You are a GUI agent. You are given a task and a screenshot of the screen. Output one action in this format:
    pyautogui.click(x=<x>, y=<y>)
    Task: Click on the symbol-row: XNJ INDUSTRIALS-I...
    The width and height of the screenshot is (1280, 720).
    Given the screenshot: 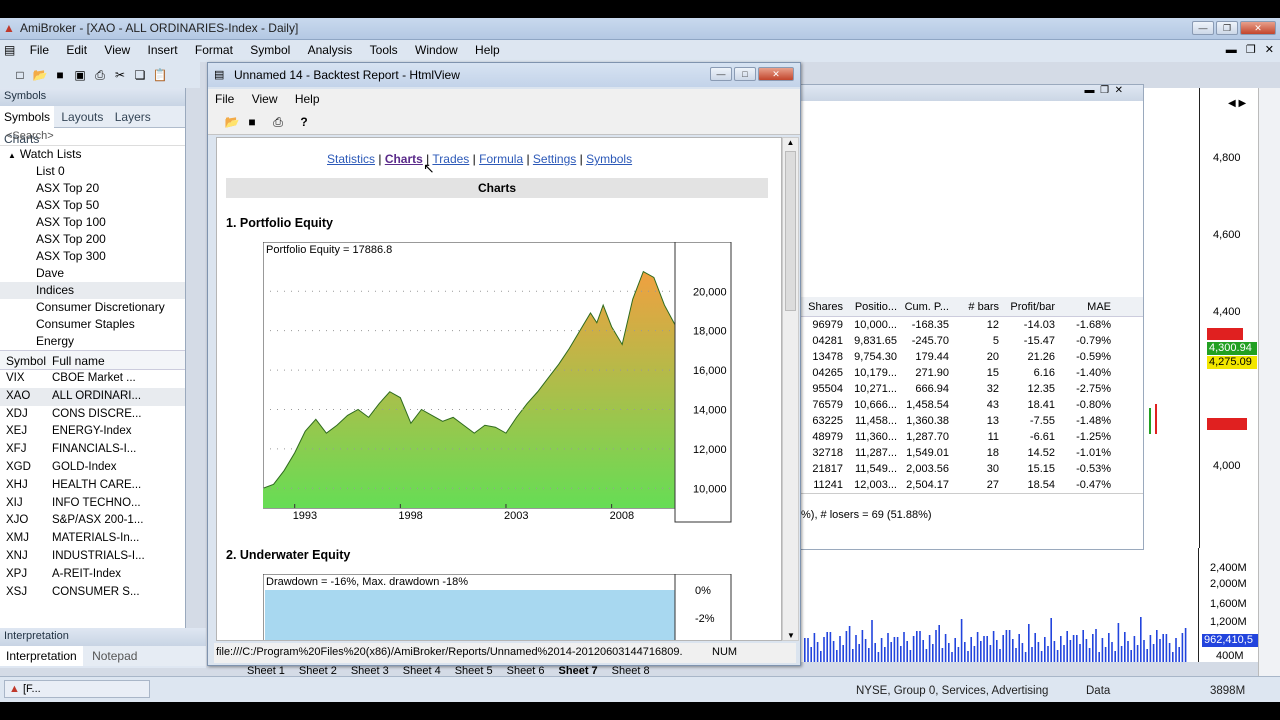 What is the action you would take?
    pyautogui.click(x=92, y=557)
    